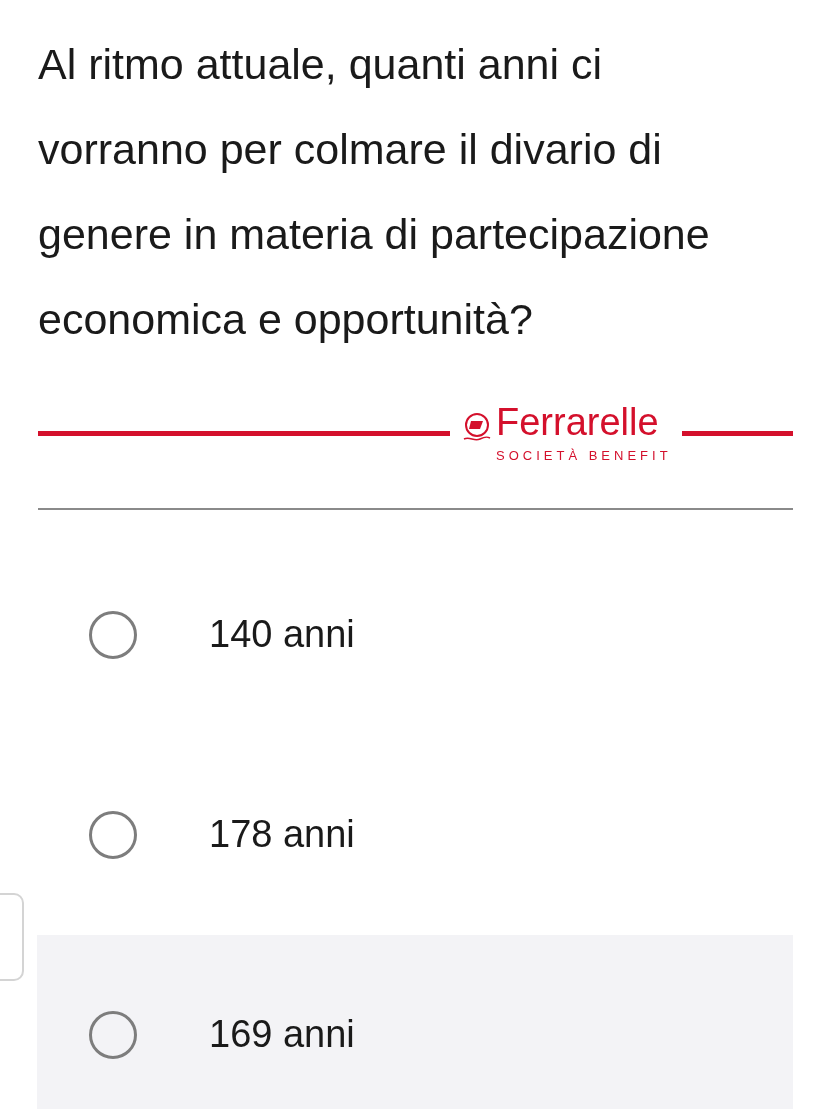 This screenshot has width=816, height=1109. I want to click on logo-wordmark: Ferrarelle, so click(577, 422).